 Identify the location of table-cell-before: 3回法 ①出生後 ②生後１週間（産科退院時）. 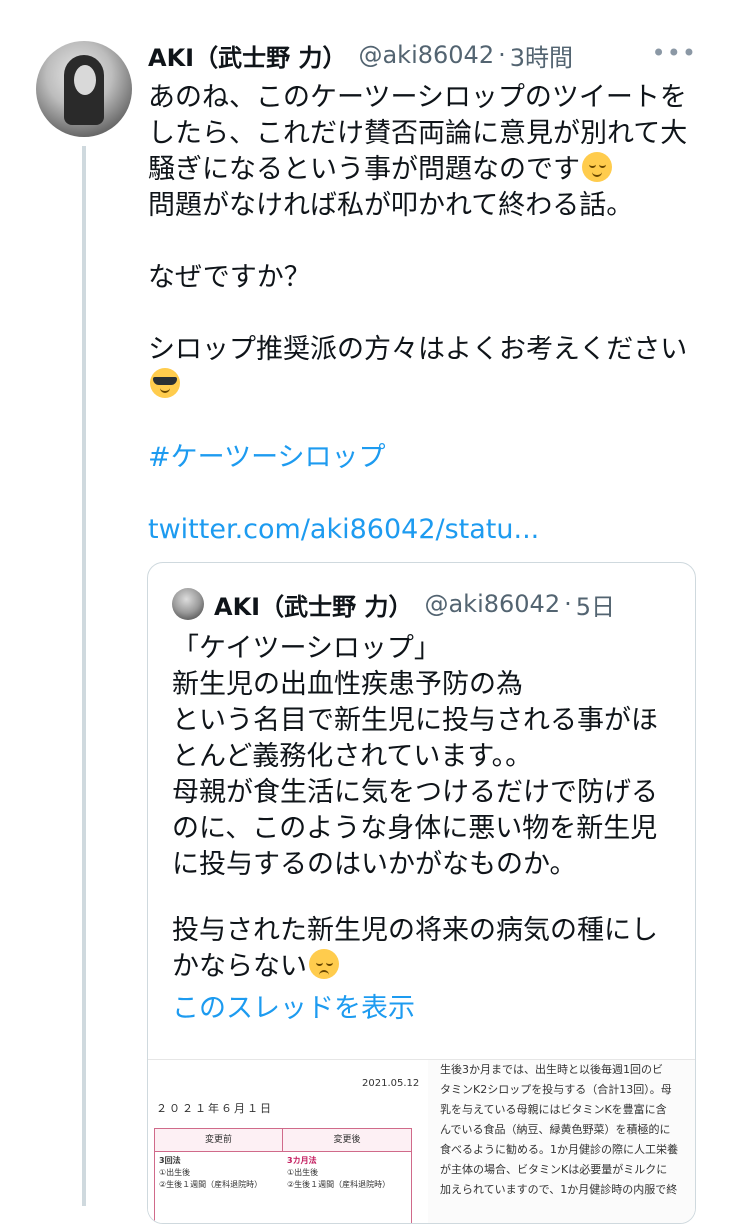
(210, 1173).